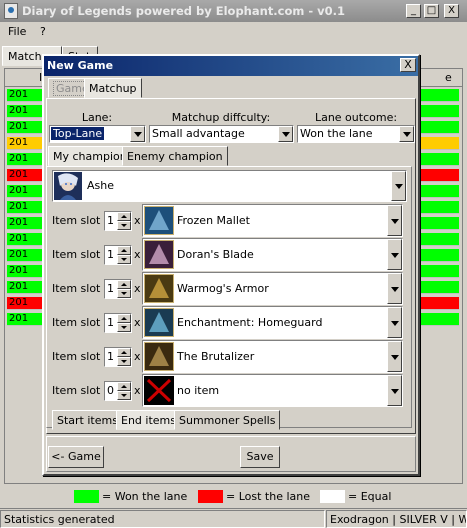 This screenshot has height=528, width=467. Describe the element at coordinates (413, 11) in the screenshot. I see `minimize-button: _` at that location.